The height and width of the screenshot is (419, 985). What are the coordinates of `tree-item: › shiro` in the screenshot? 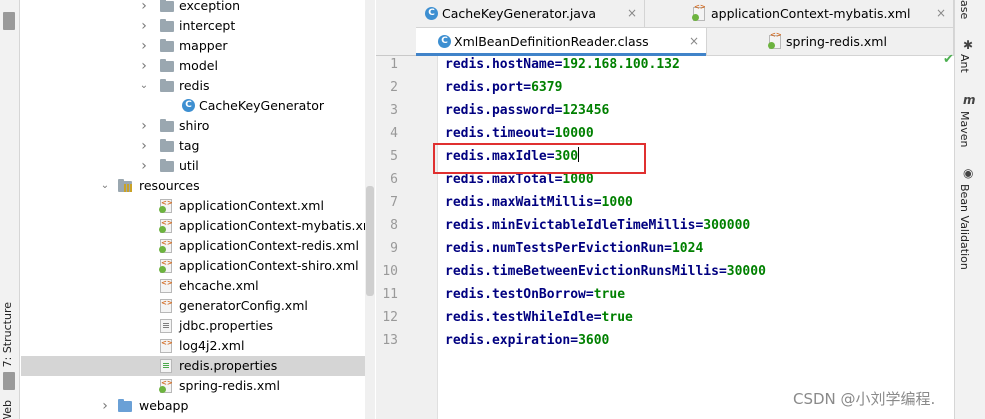 It's located at (198, 126).